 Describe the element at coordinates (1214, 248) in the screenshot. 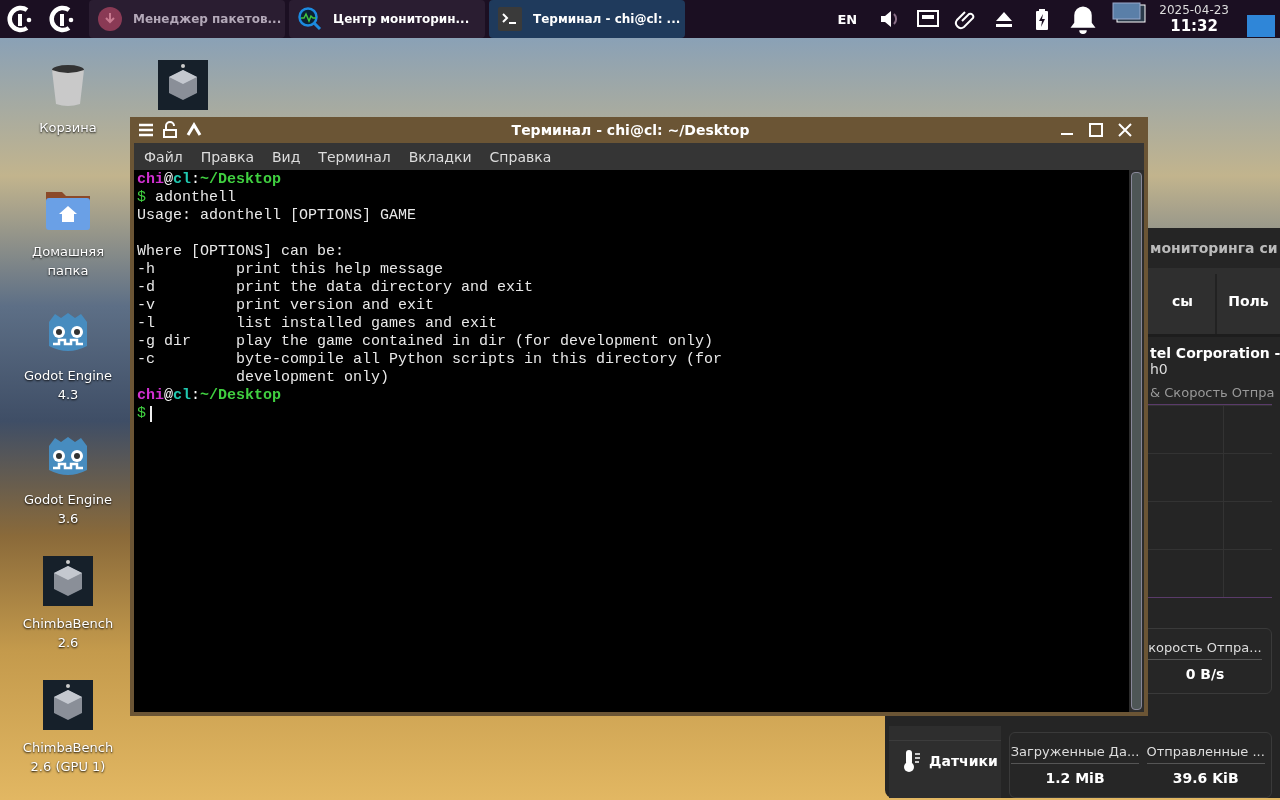

I see `window-title: мониторинга си` at that location.